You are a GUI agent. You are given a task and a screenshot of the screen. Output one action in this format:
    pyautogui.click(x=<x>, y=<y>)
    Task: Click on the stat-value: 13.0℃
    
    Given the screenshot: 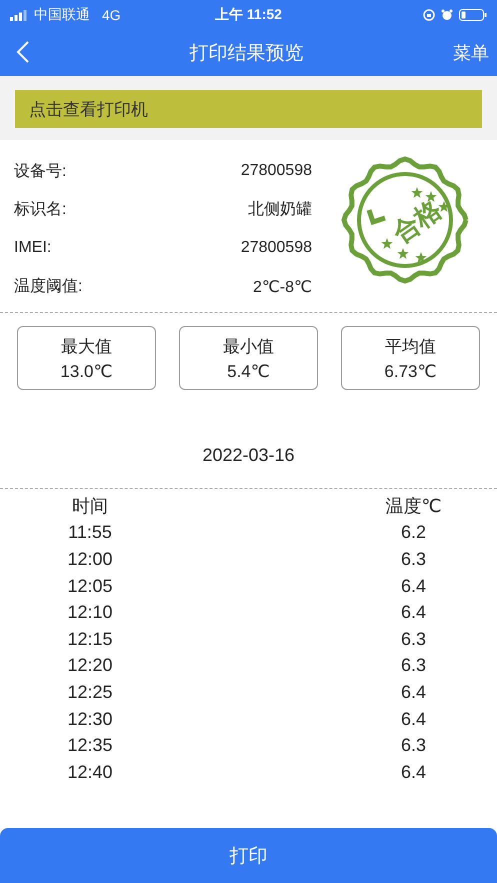 What is the action you would take?
    pyautogui.click(x=86, y=372)
    